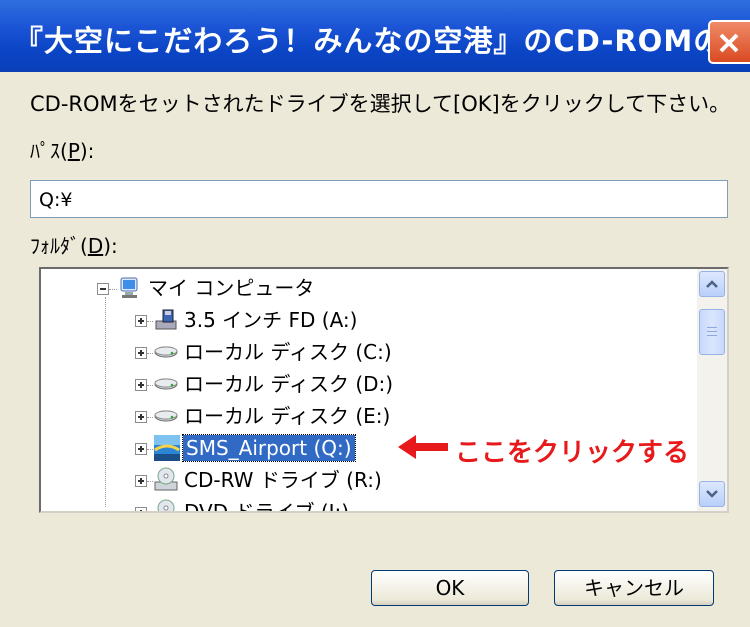 The height and width of the screenshot is (627, 750). What do you see at coordinates (288, 352) in the screenshot?
I see `tree-node-label: ローカル ディスク (C:)` at bounding box center [288, 352].